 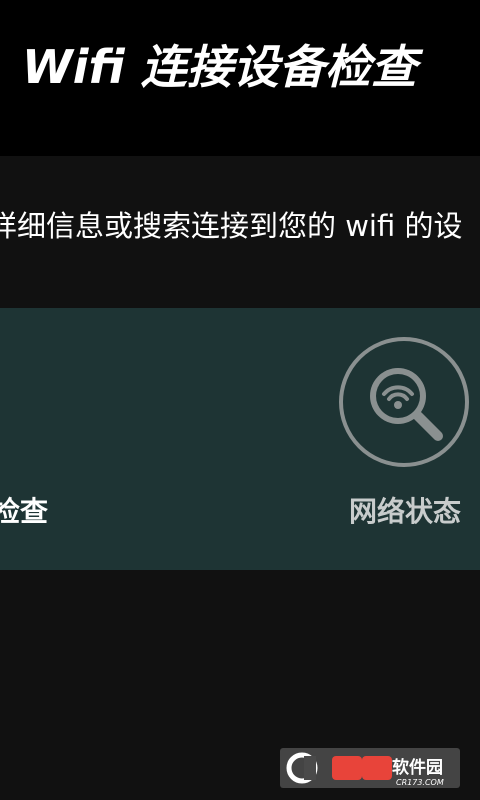 What do you see at coordinates (24, 512) in the screenshot?
I see `tile-check-label: 检查` at bounding box center [24, 512].